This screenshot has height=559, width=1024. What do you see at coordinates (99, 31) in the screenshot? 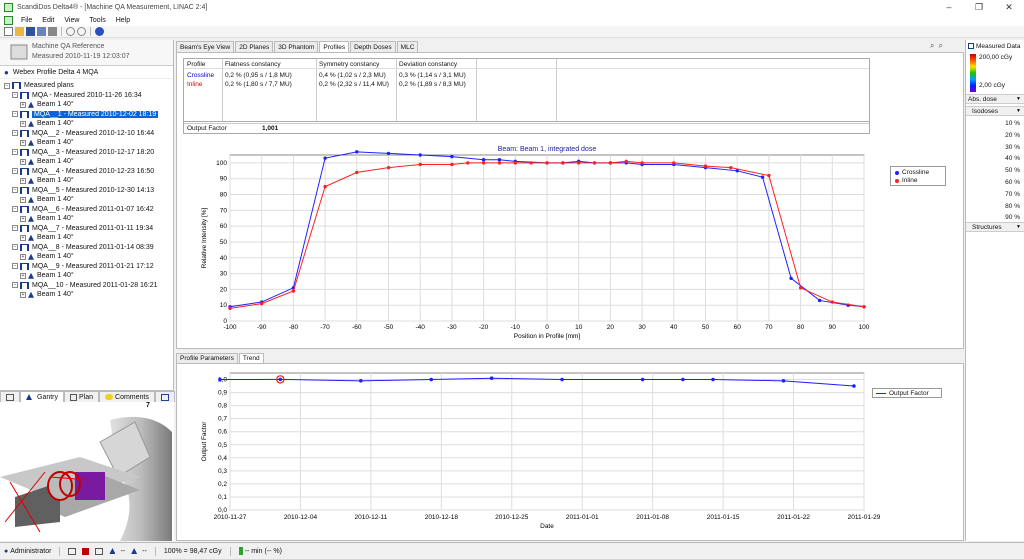
I see `help-icon` at bounding box center [99, 31].